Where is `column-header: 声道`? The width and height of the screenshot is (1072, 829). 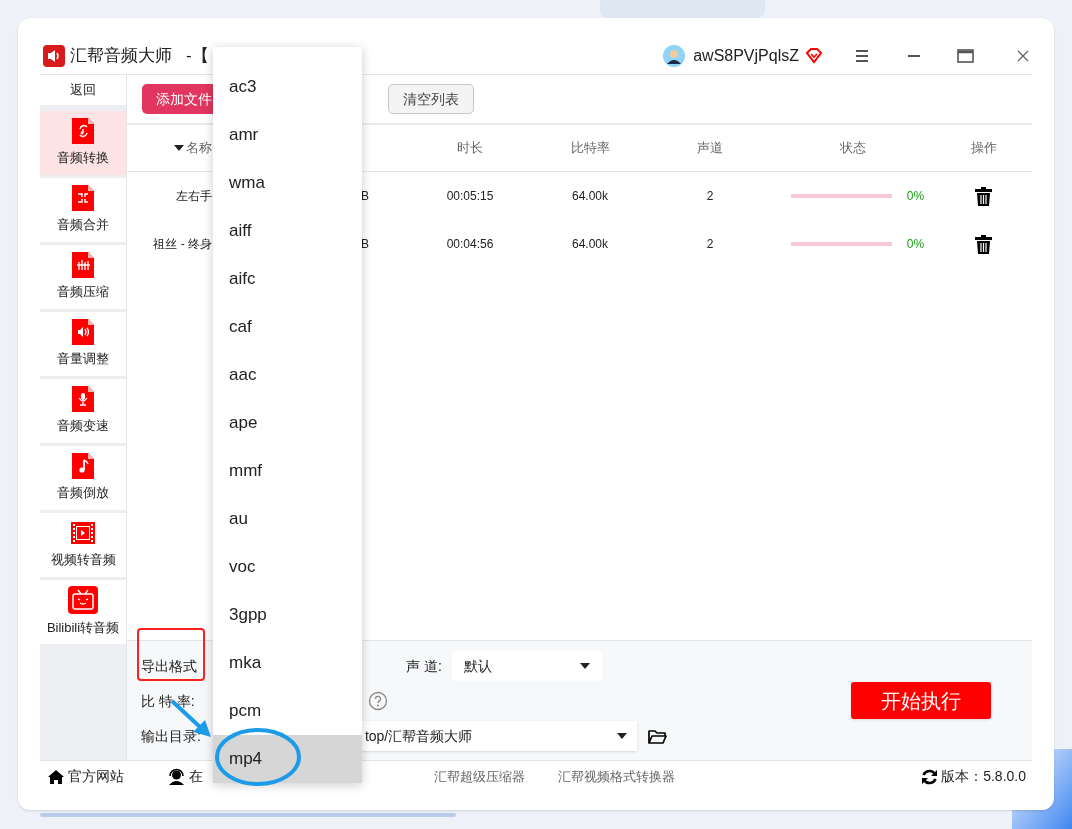
column-header: 声道 is located at coordinates (710, 148).